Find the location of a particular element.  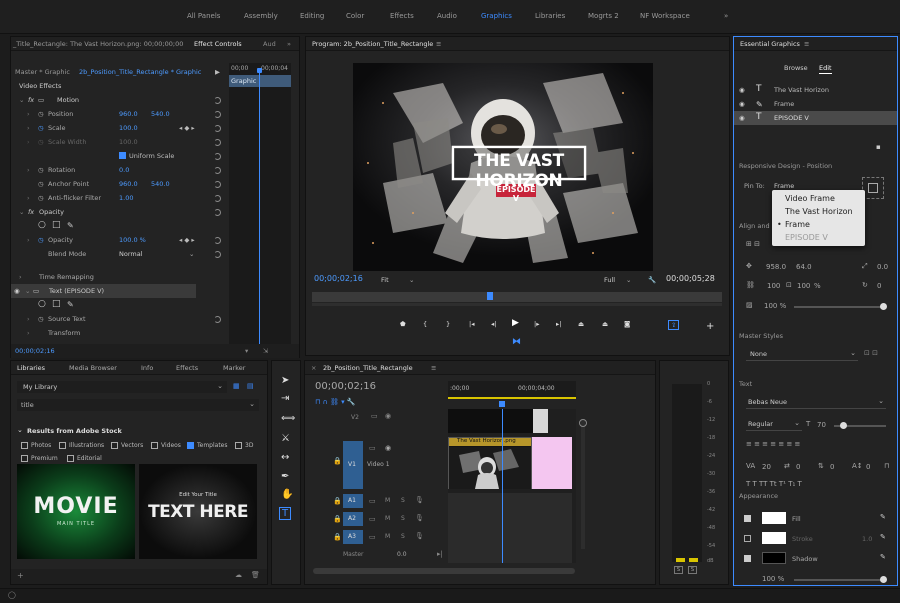

add-button-icon: + is located at coordinates (710, 326).